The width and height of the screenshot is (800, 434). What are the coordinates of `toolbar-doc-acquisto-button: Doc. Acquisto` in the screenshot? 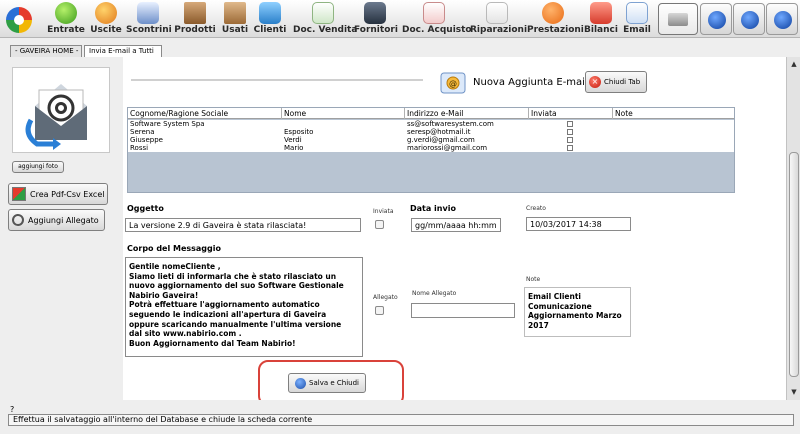 It's located at (437, 19).